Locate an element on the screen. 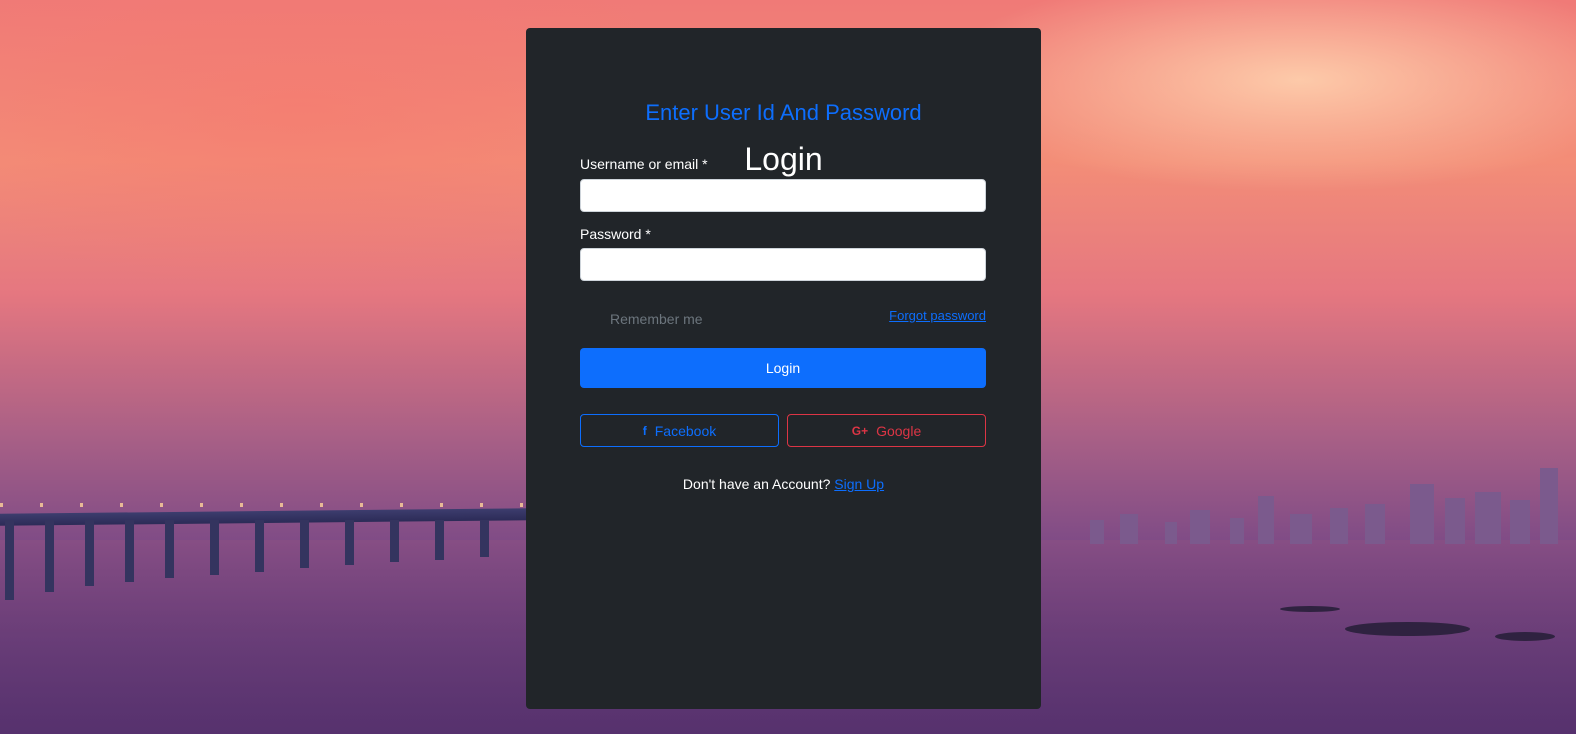 The height and width of the screenshot is (734, 1576). forgot-password-link: Forgot password is located at coordinates (937, 315).